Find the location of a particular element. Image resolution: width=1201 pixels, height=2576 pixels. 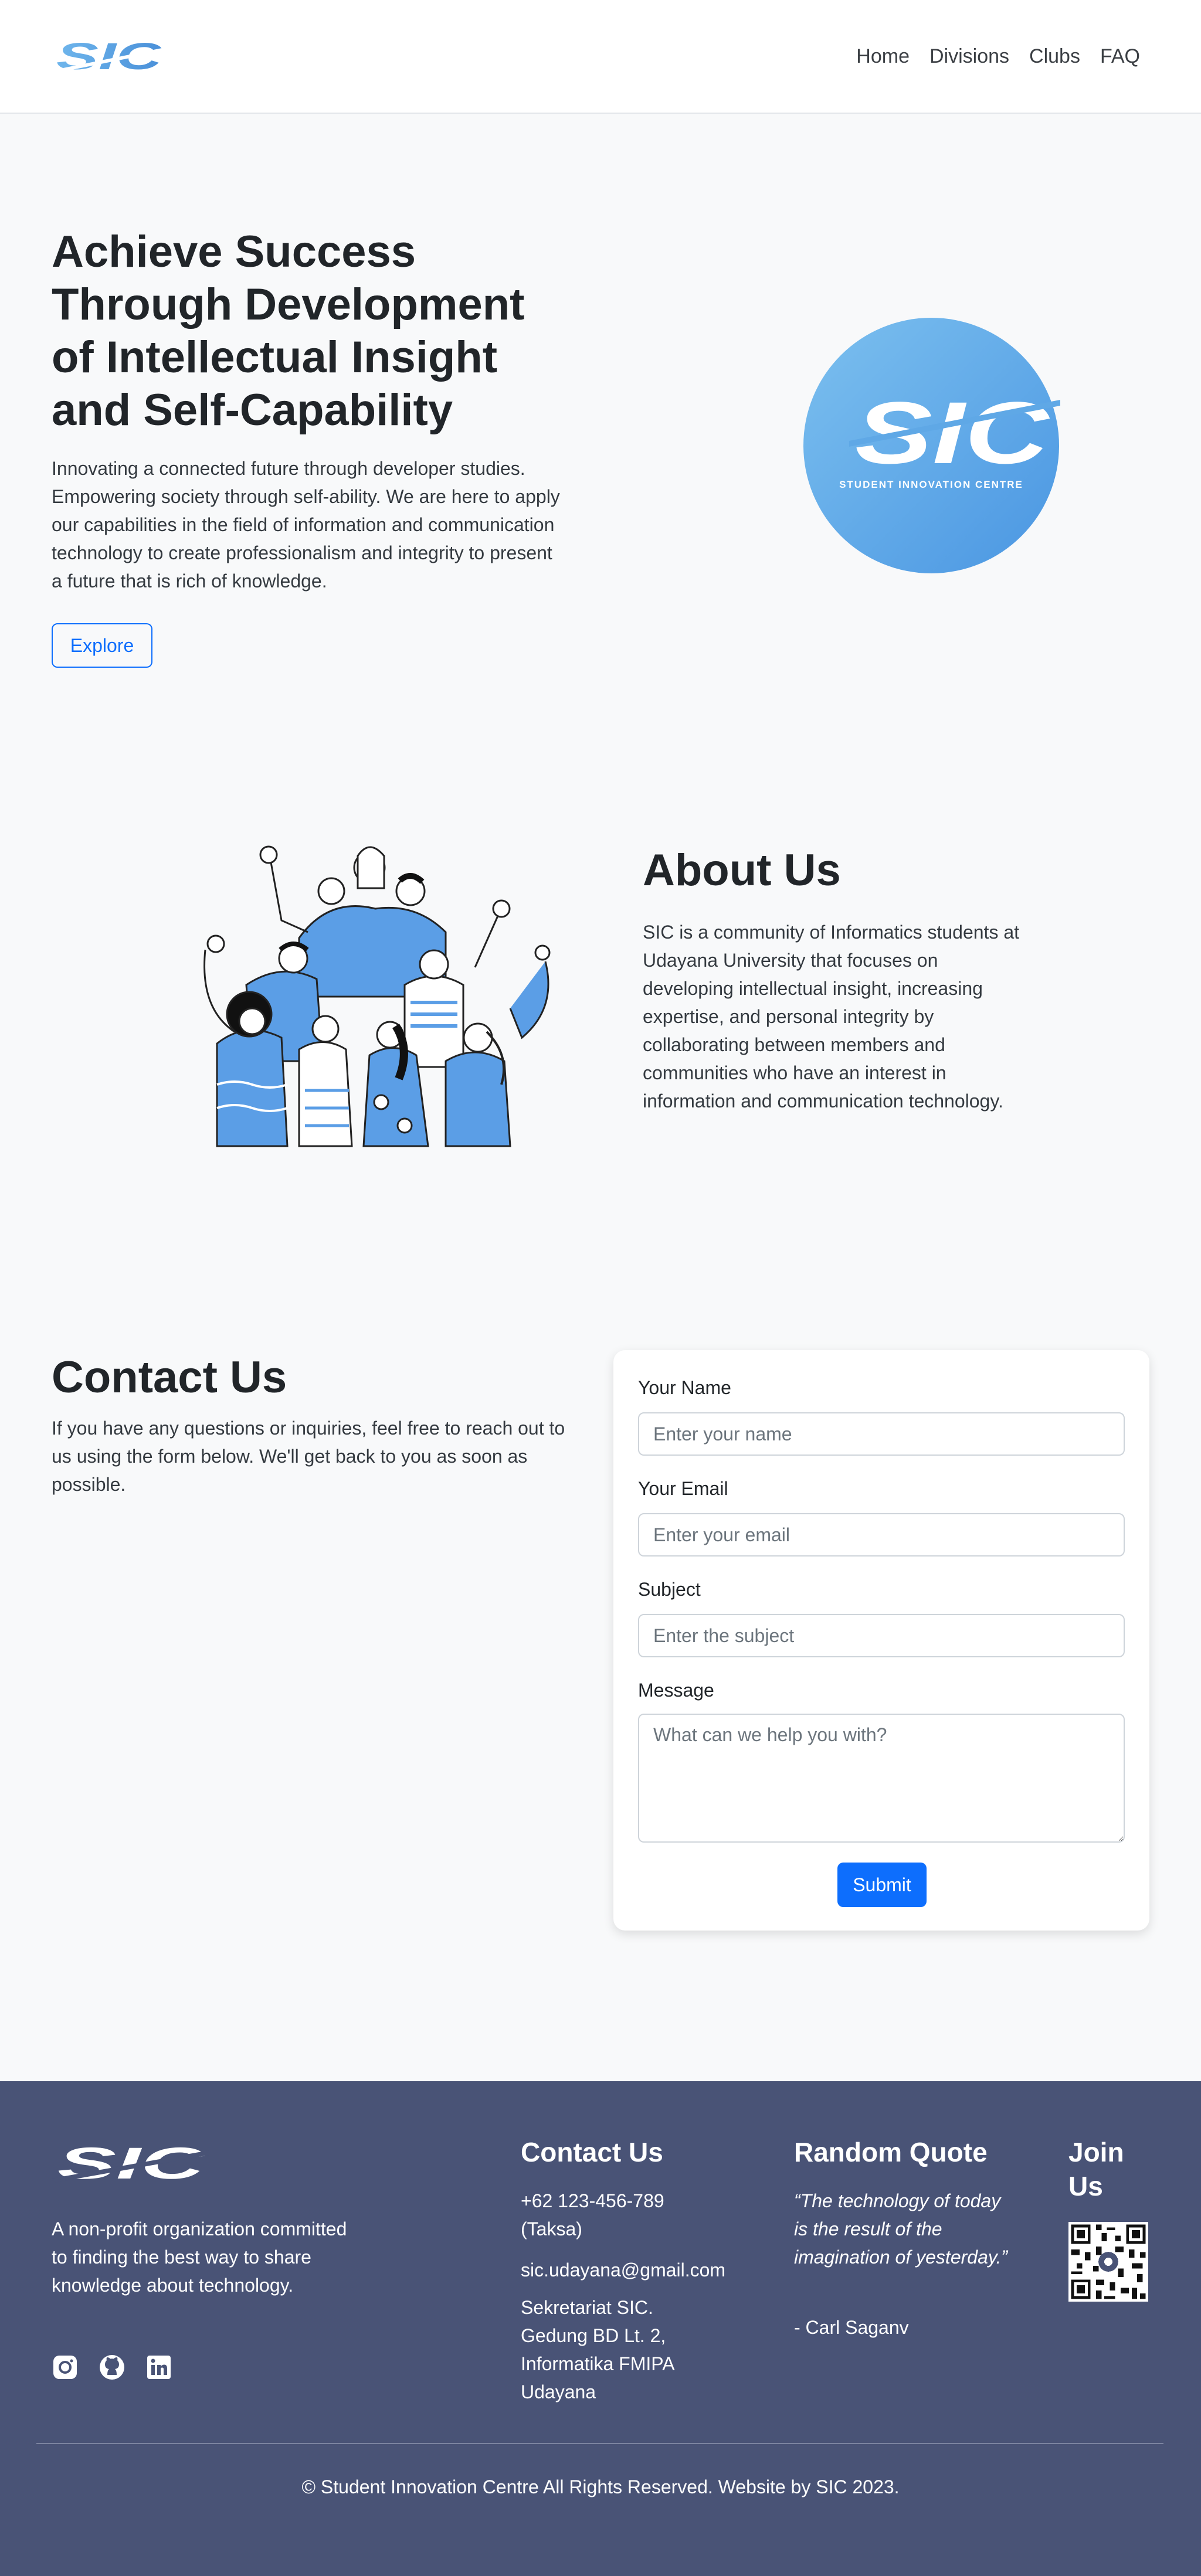

hero-sic-logo: SIC STUDENT INNOVATION CENTRE is located at coordinates (931, 446).